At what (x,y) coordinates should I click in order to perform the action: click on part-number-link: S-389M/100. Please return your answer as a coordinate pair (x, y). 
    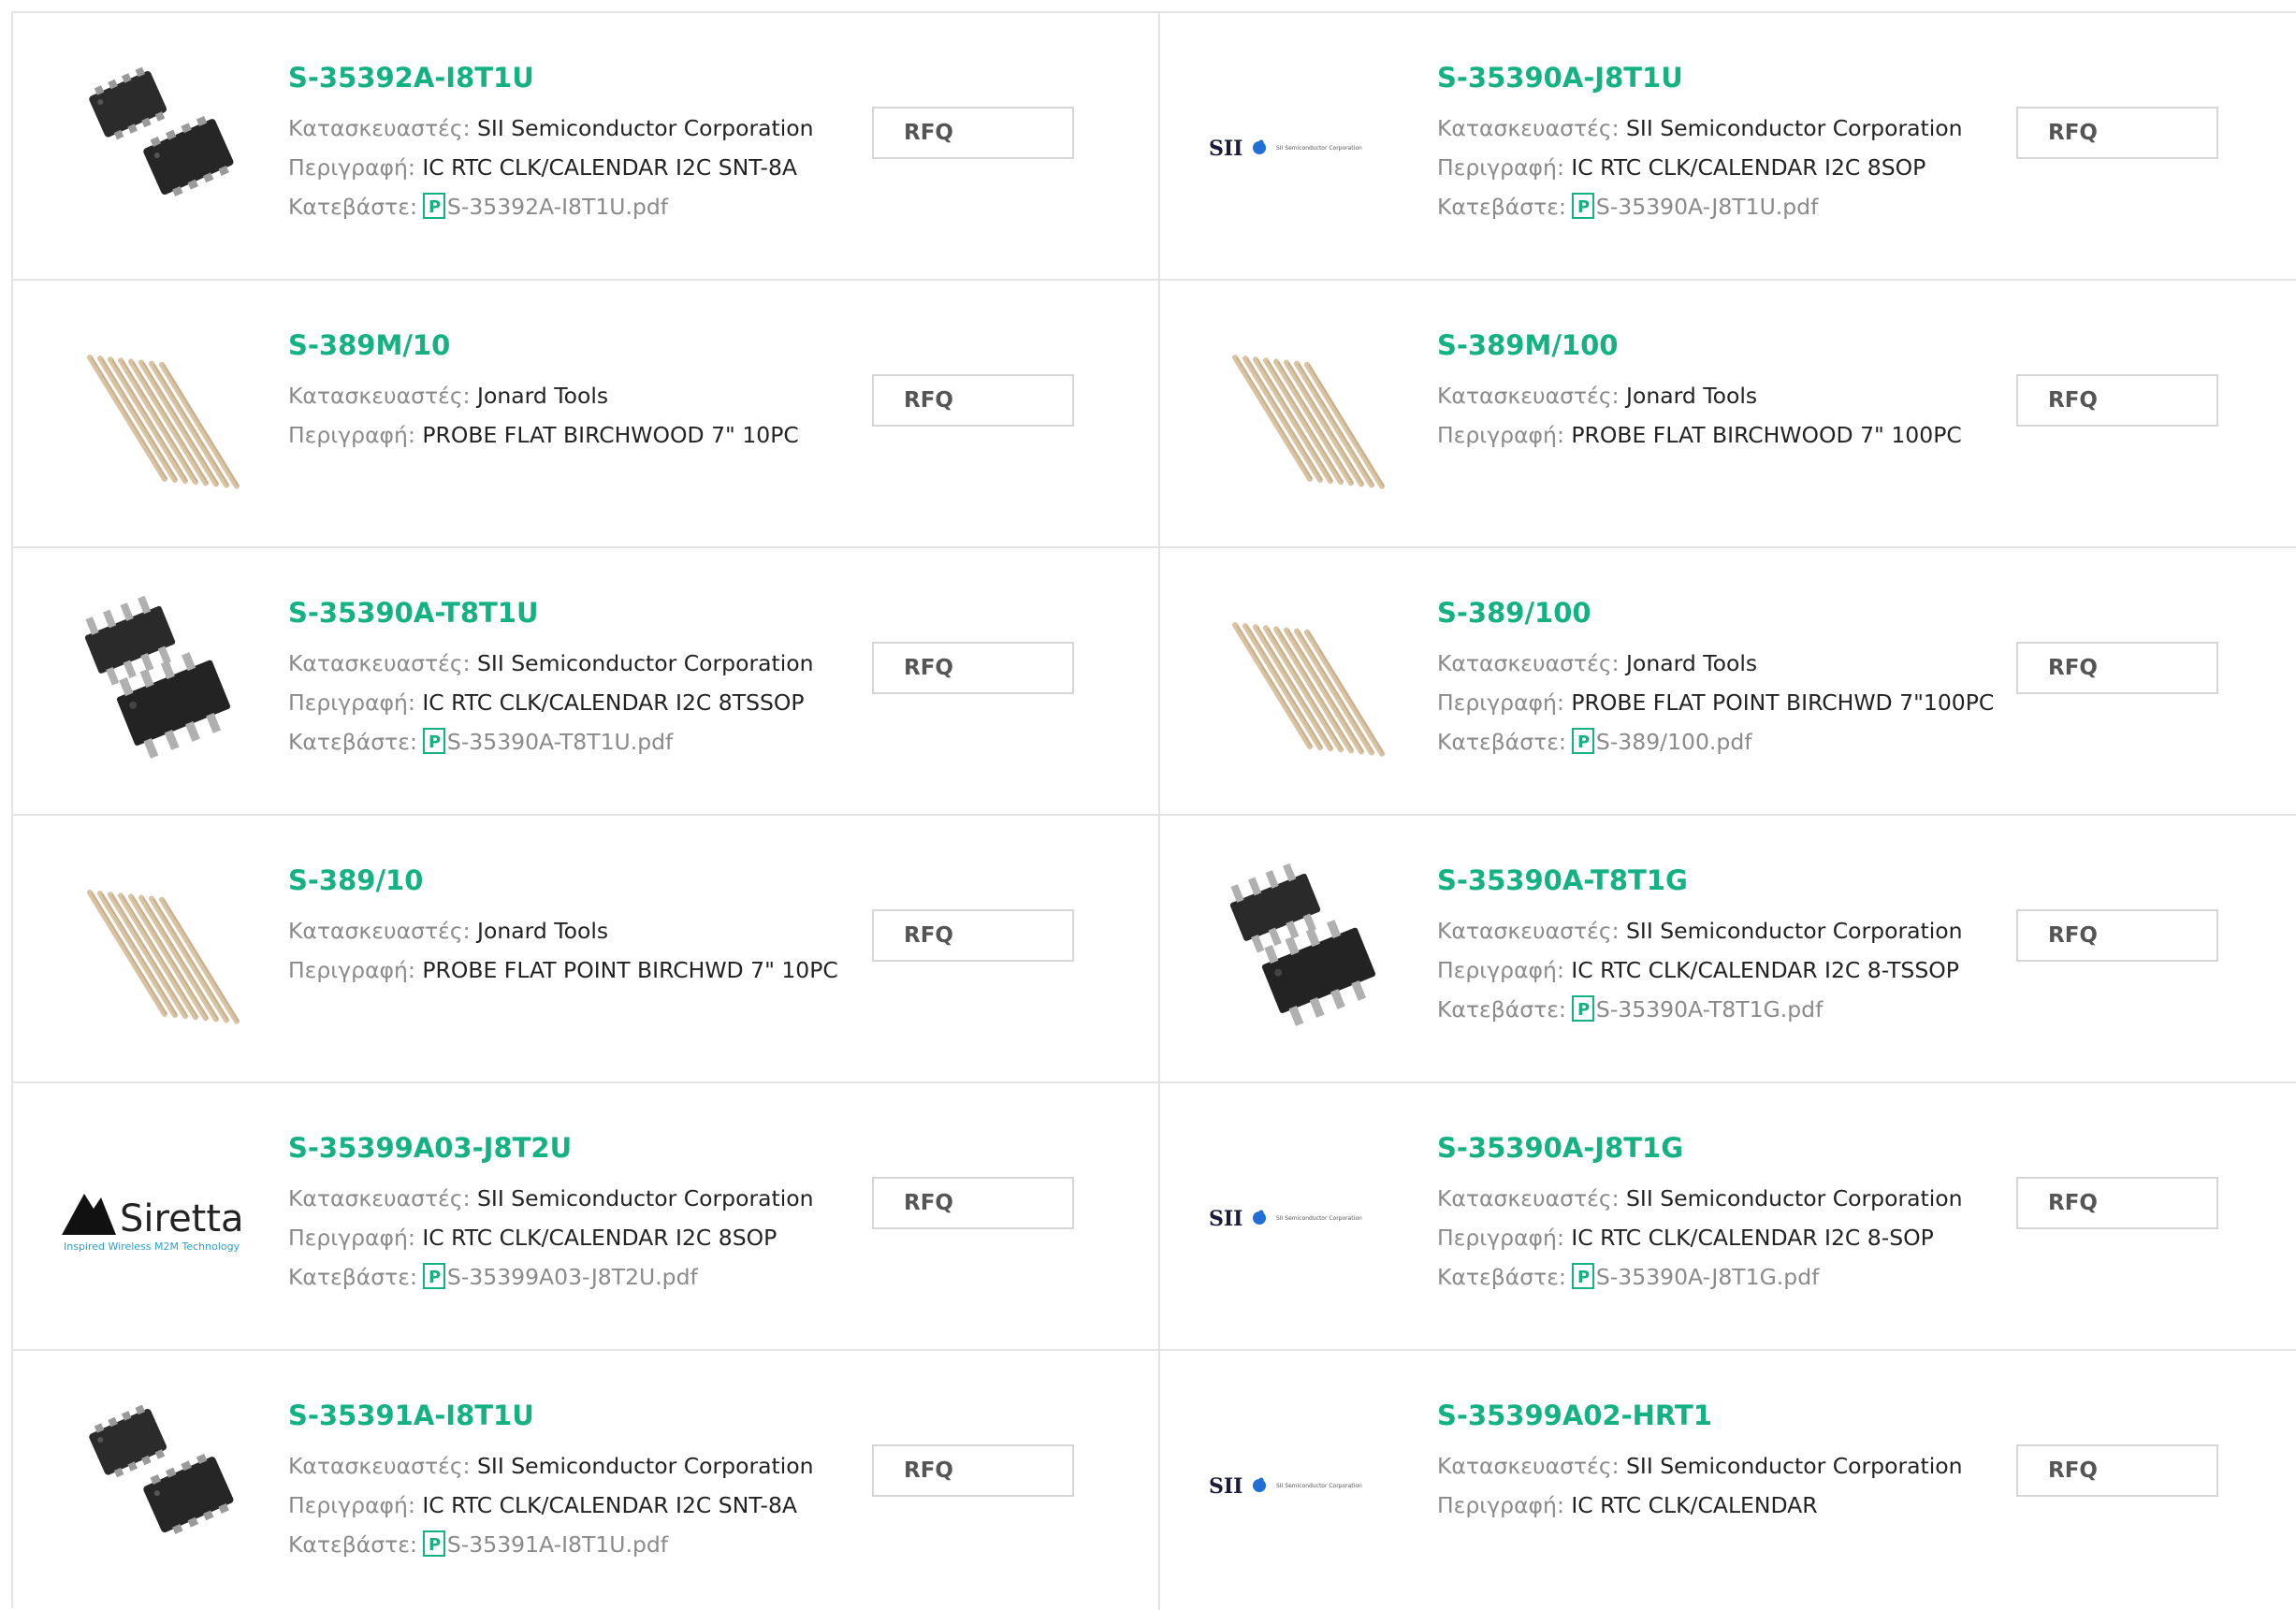
    Looking at the image, I should click on (1717, 345).